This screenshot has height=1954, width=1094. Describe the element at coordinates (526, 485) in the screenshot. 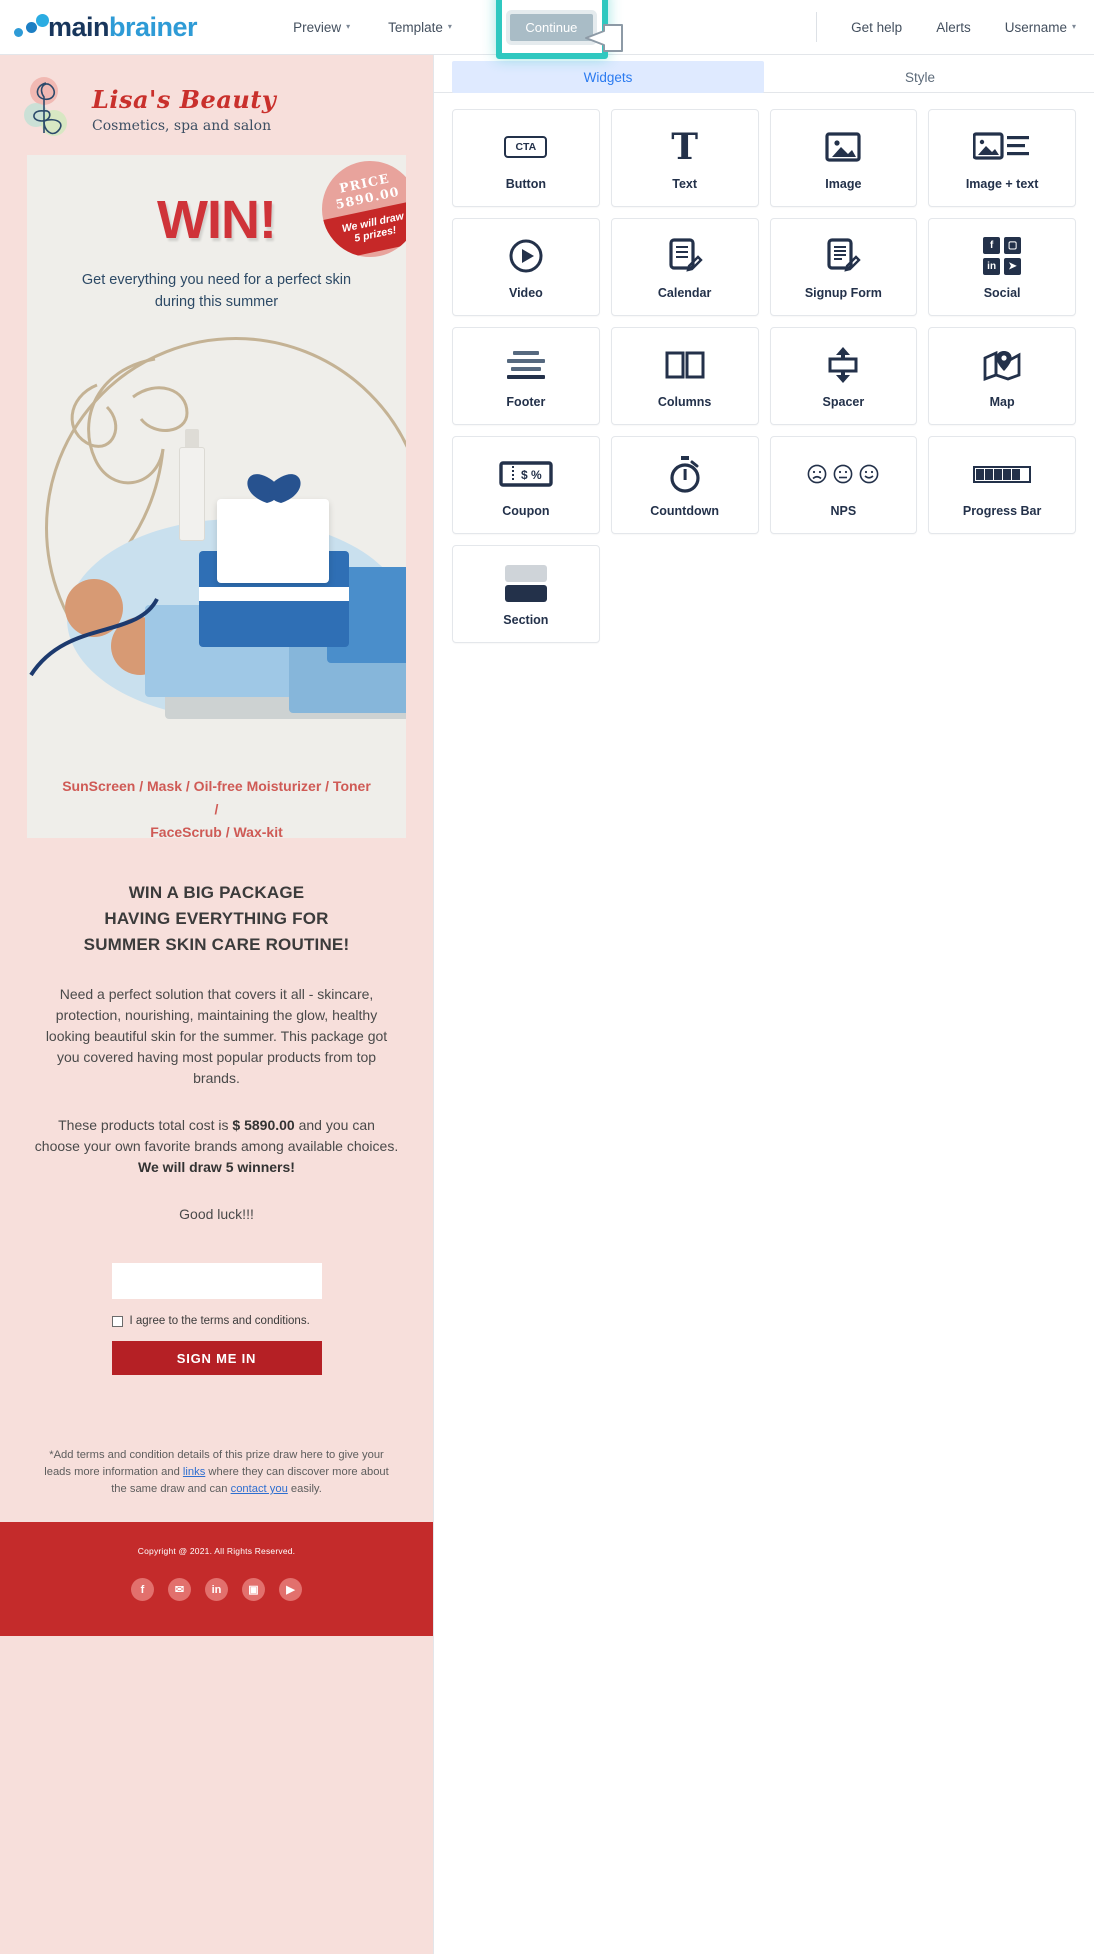

I see `widget-coupon: $ % Coupon` at that location.